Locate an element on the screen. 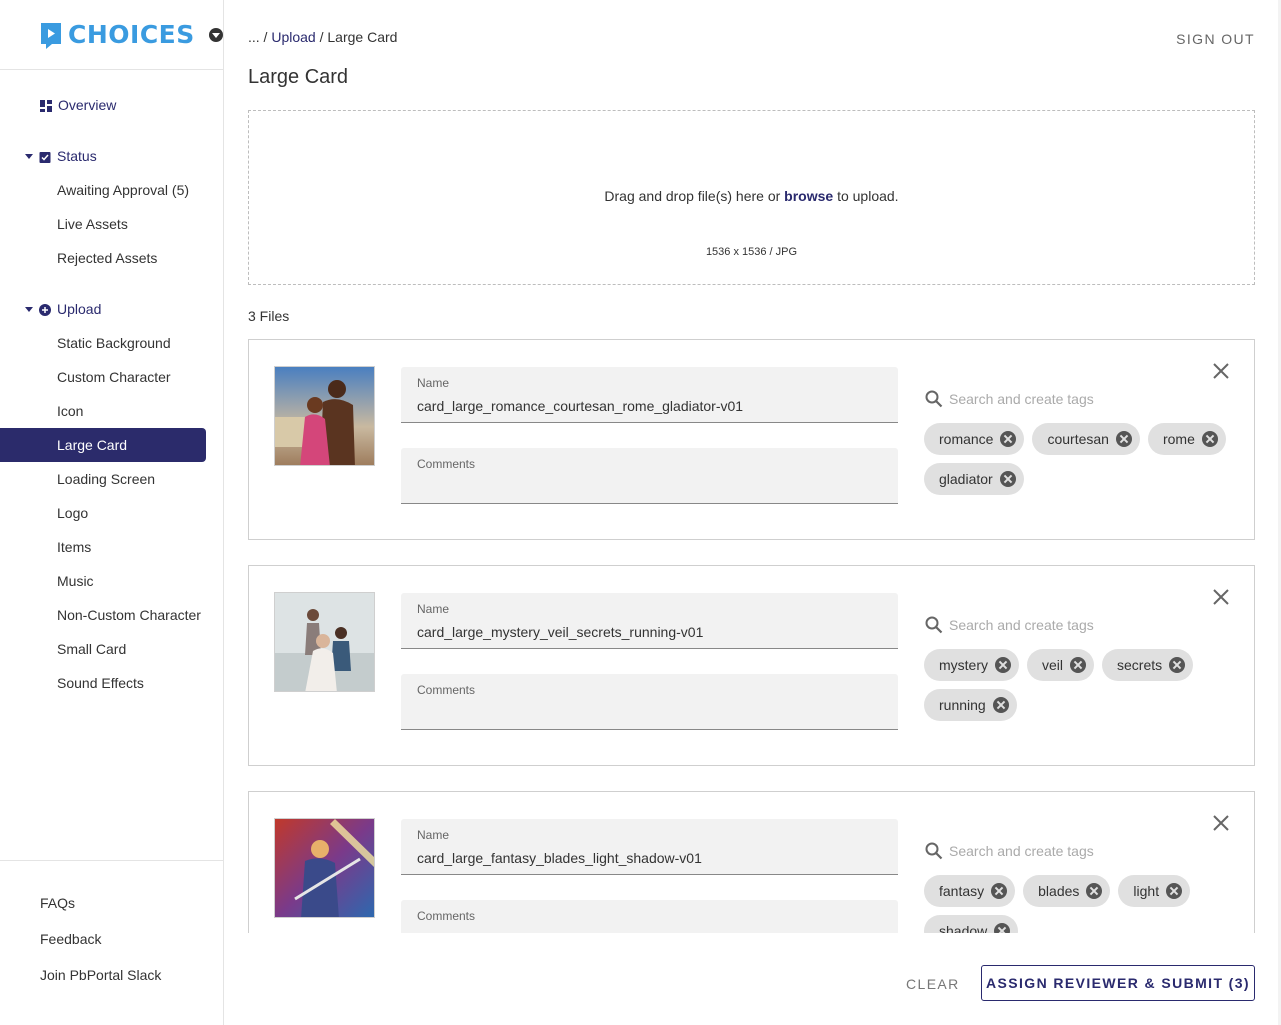 The height and width of the screenshot is (1025, 1281). sidebar-item-large-card: Large Card is located at coordinates (103, 445).